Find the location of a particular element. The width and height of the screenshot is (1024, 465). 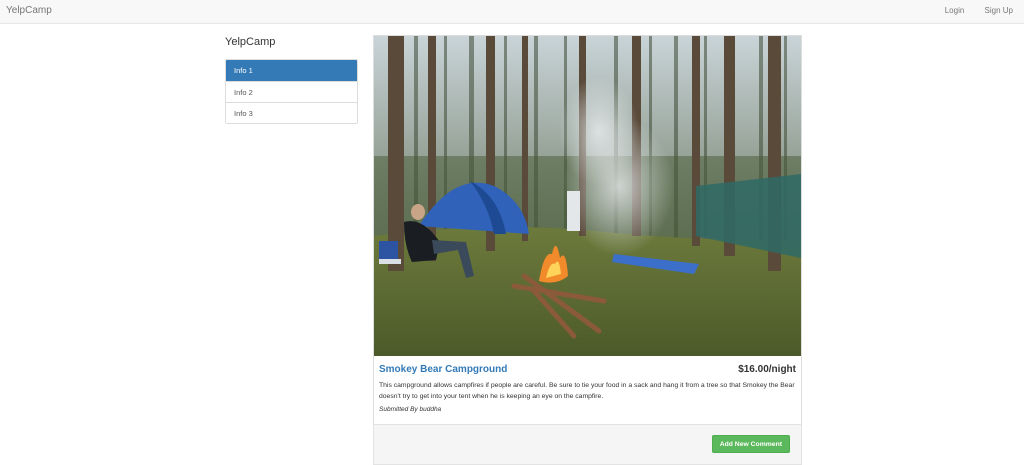

sidebar-item-info-2: Info 2 is located at coordinates (291, 91).